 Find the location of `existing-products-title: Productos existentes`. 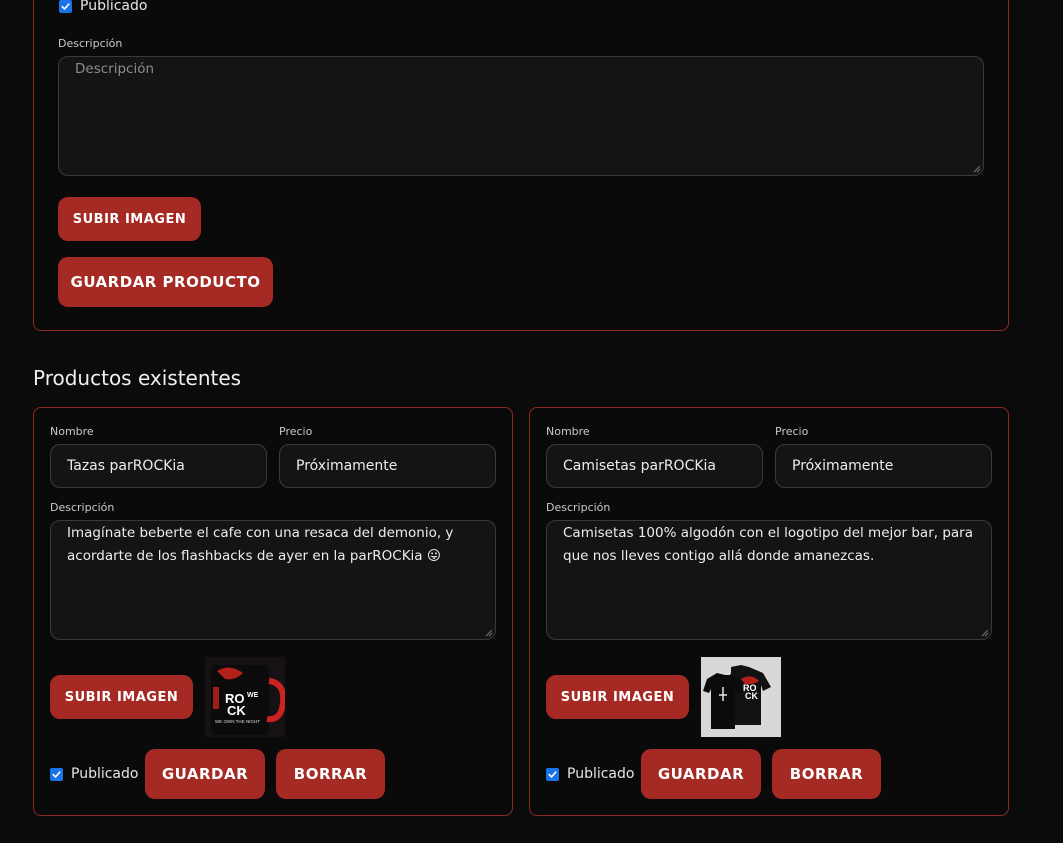

existing-products-title: Productos existentes is located at coordinates (137, 378).